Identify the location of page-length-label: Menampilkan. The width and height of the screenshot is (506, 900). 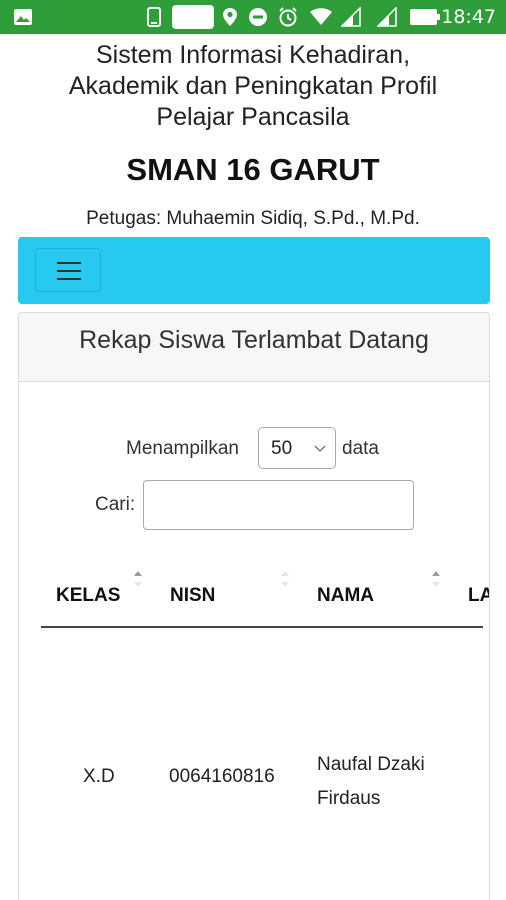
(182, 448).